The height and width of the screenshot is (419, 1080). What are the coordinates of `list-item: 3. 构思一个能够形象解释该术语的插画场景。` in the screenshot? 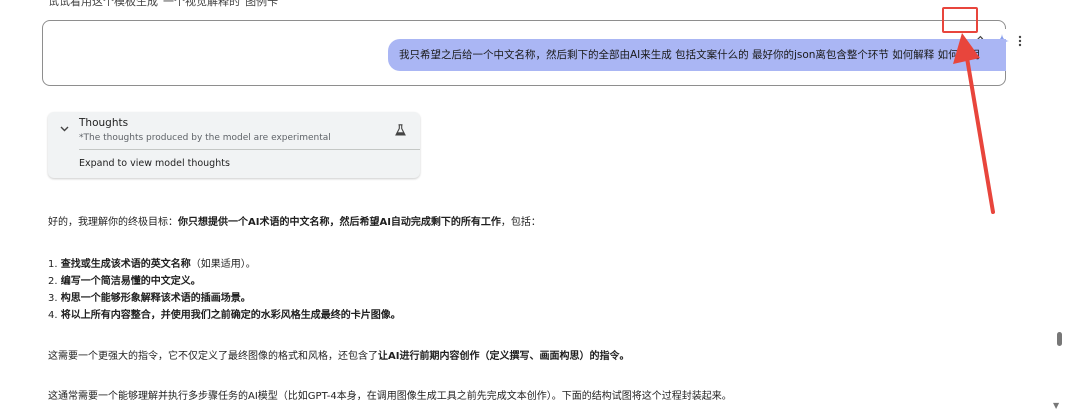 It's located at (149, 298).